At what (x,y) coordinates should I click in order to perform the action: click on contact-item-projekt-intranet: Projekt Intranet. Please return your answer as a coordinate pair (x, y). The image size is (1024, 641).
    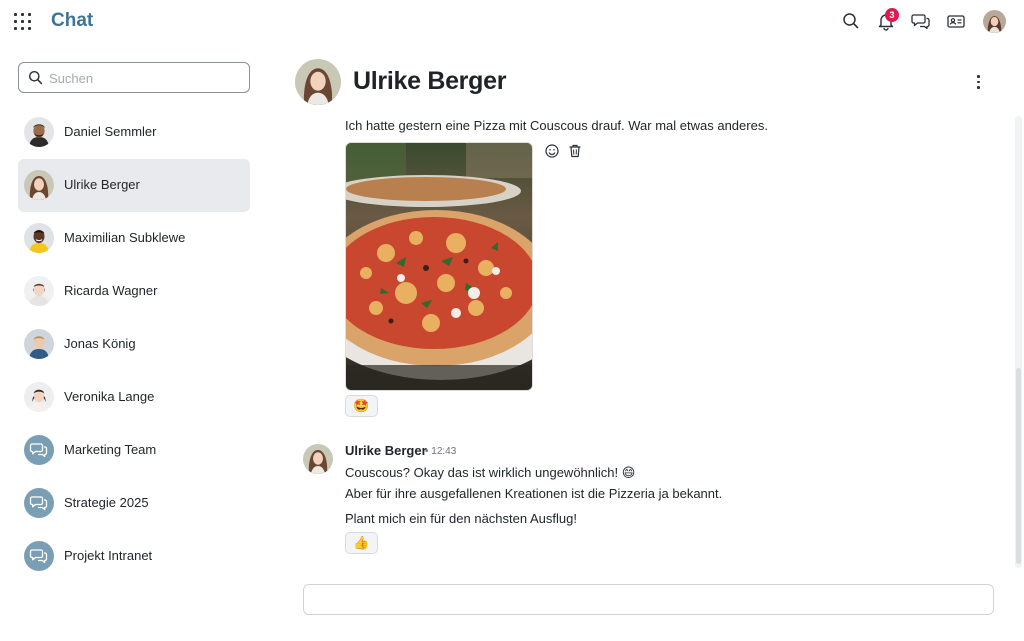
    Looking at the image, I should click on (134, 556).